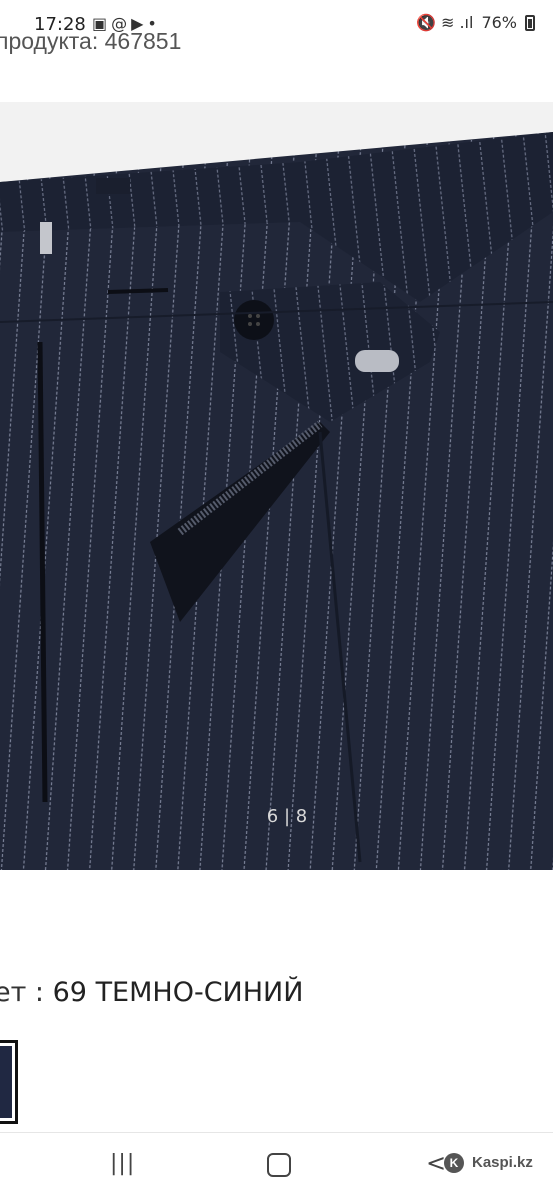 This screenshot has height=1201, width=553. I want to click on system-icons: 🔇 ≋ .ıl 76%, so click(475, 22).